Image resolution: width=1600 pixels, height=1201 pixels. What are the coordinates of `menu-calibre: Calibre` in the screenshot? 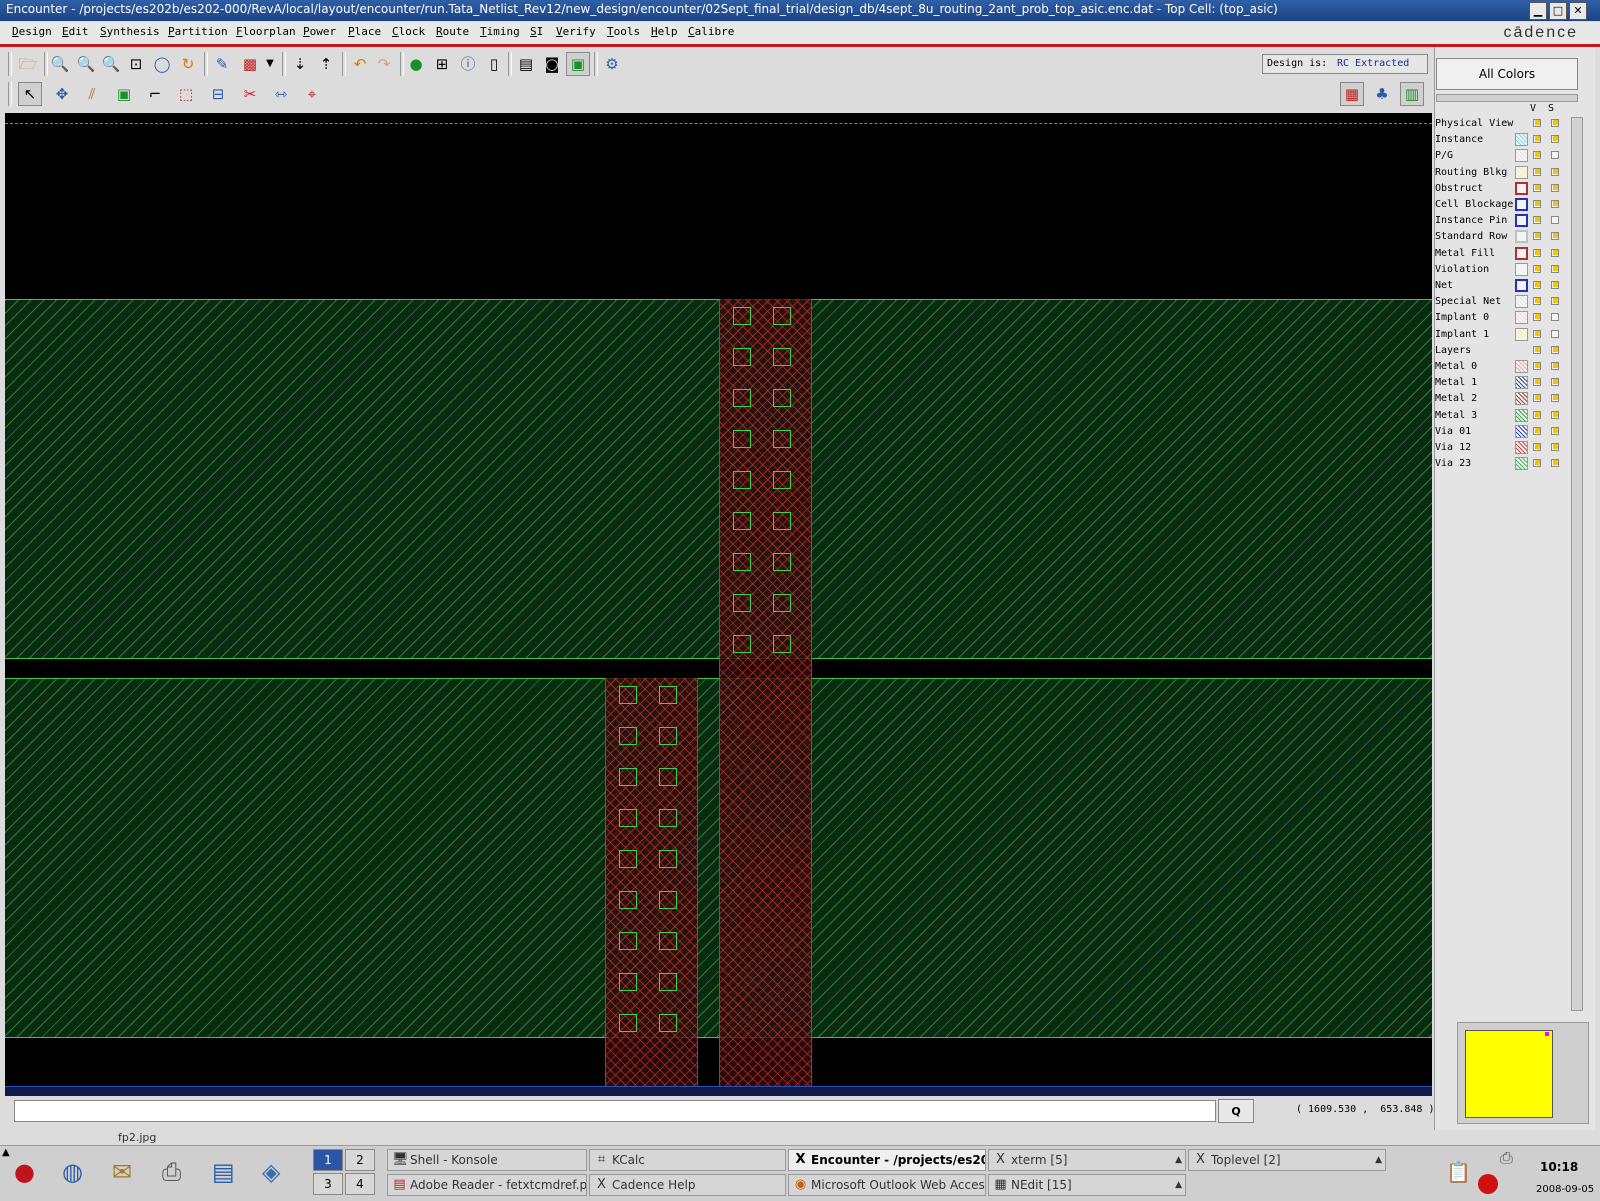 It's located at (711, 31).